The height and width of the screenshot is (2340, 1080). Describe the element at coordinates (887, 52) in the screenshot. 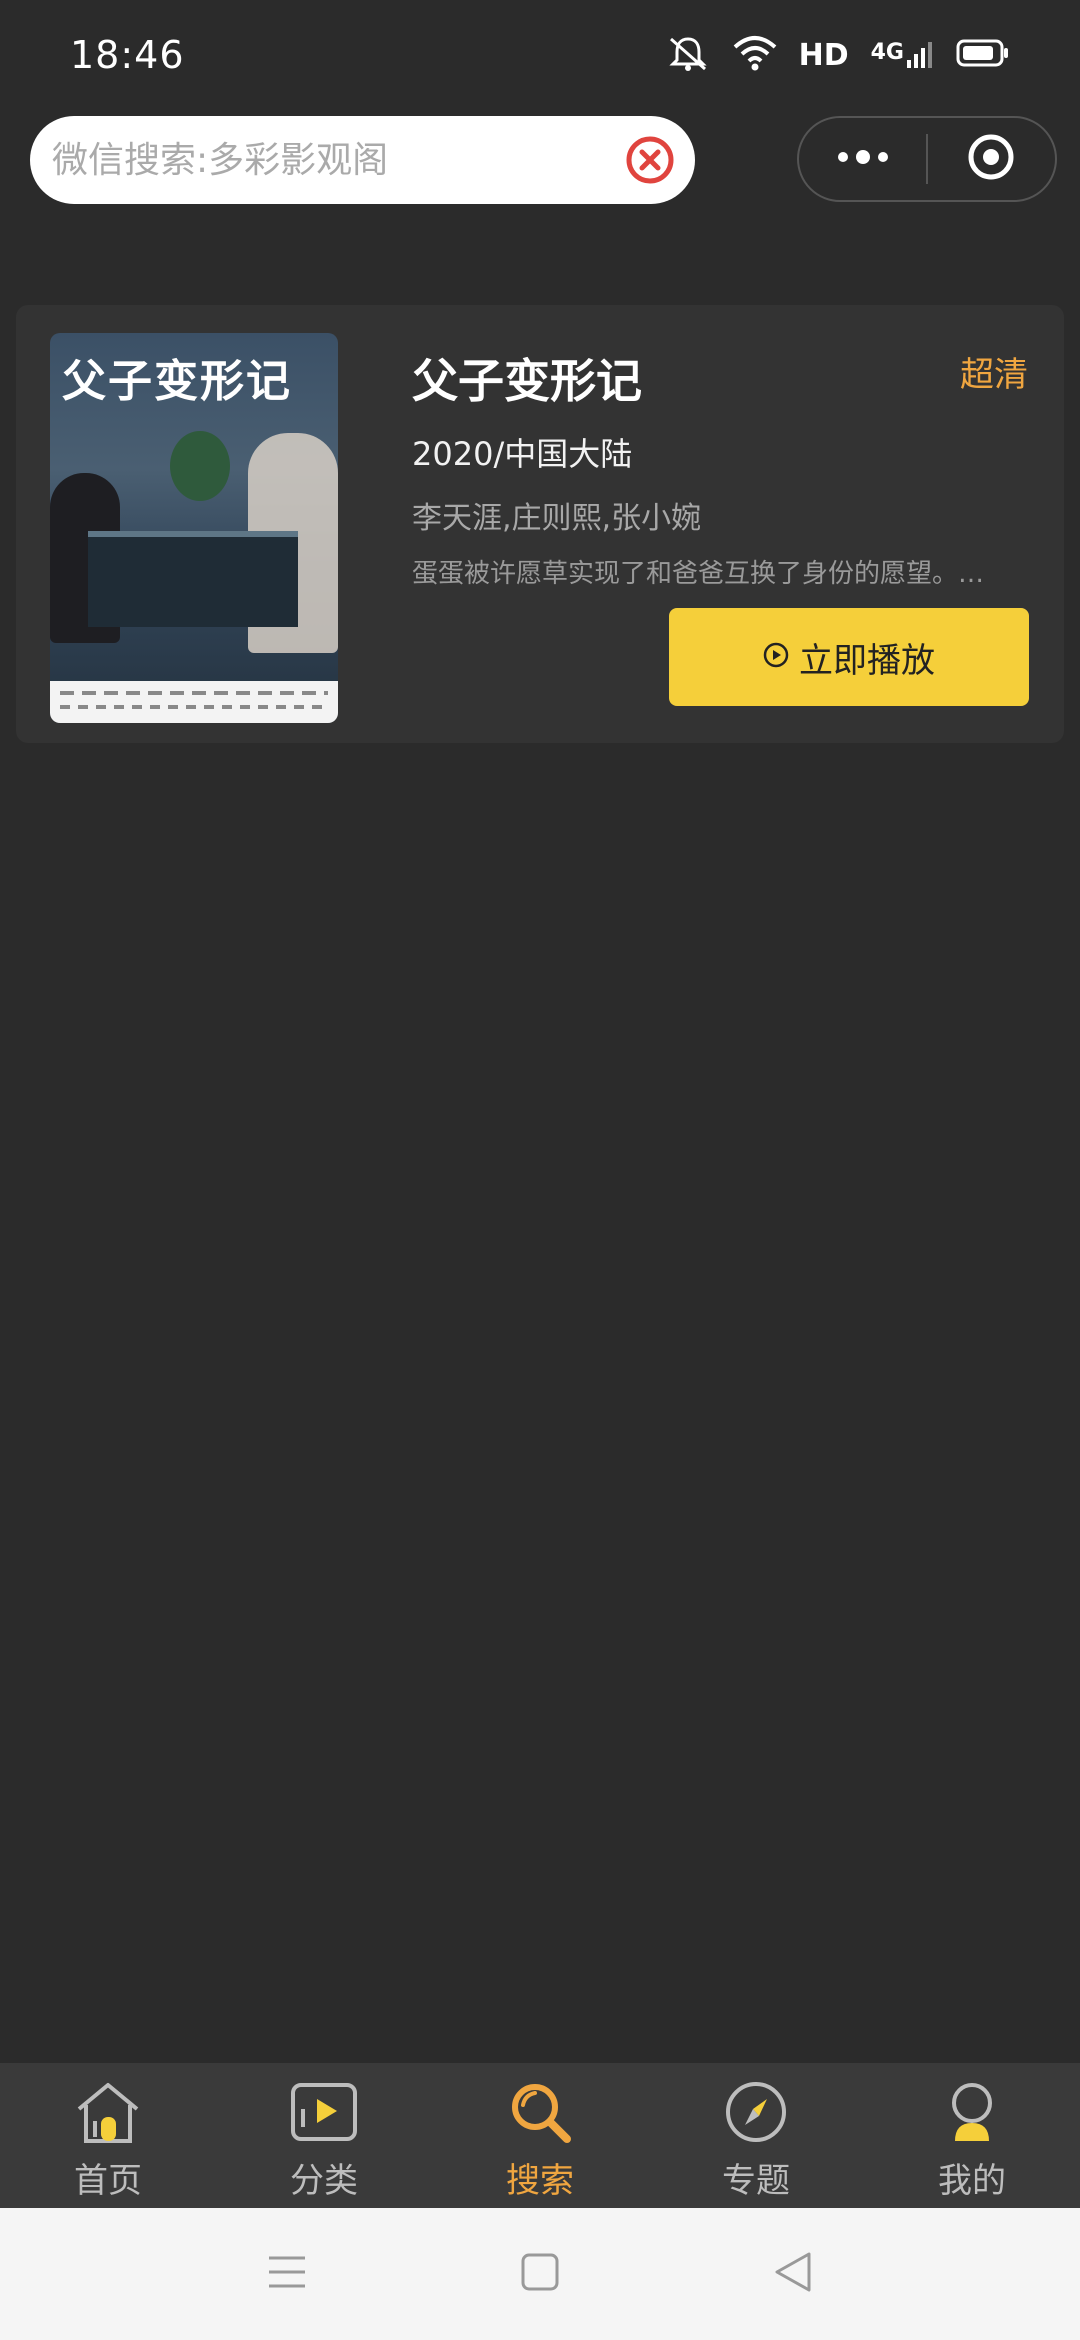

I see `network-type-label: 4G` at that location.